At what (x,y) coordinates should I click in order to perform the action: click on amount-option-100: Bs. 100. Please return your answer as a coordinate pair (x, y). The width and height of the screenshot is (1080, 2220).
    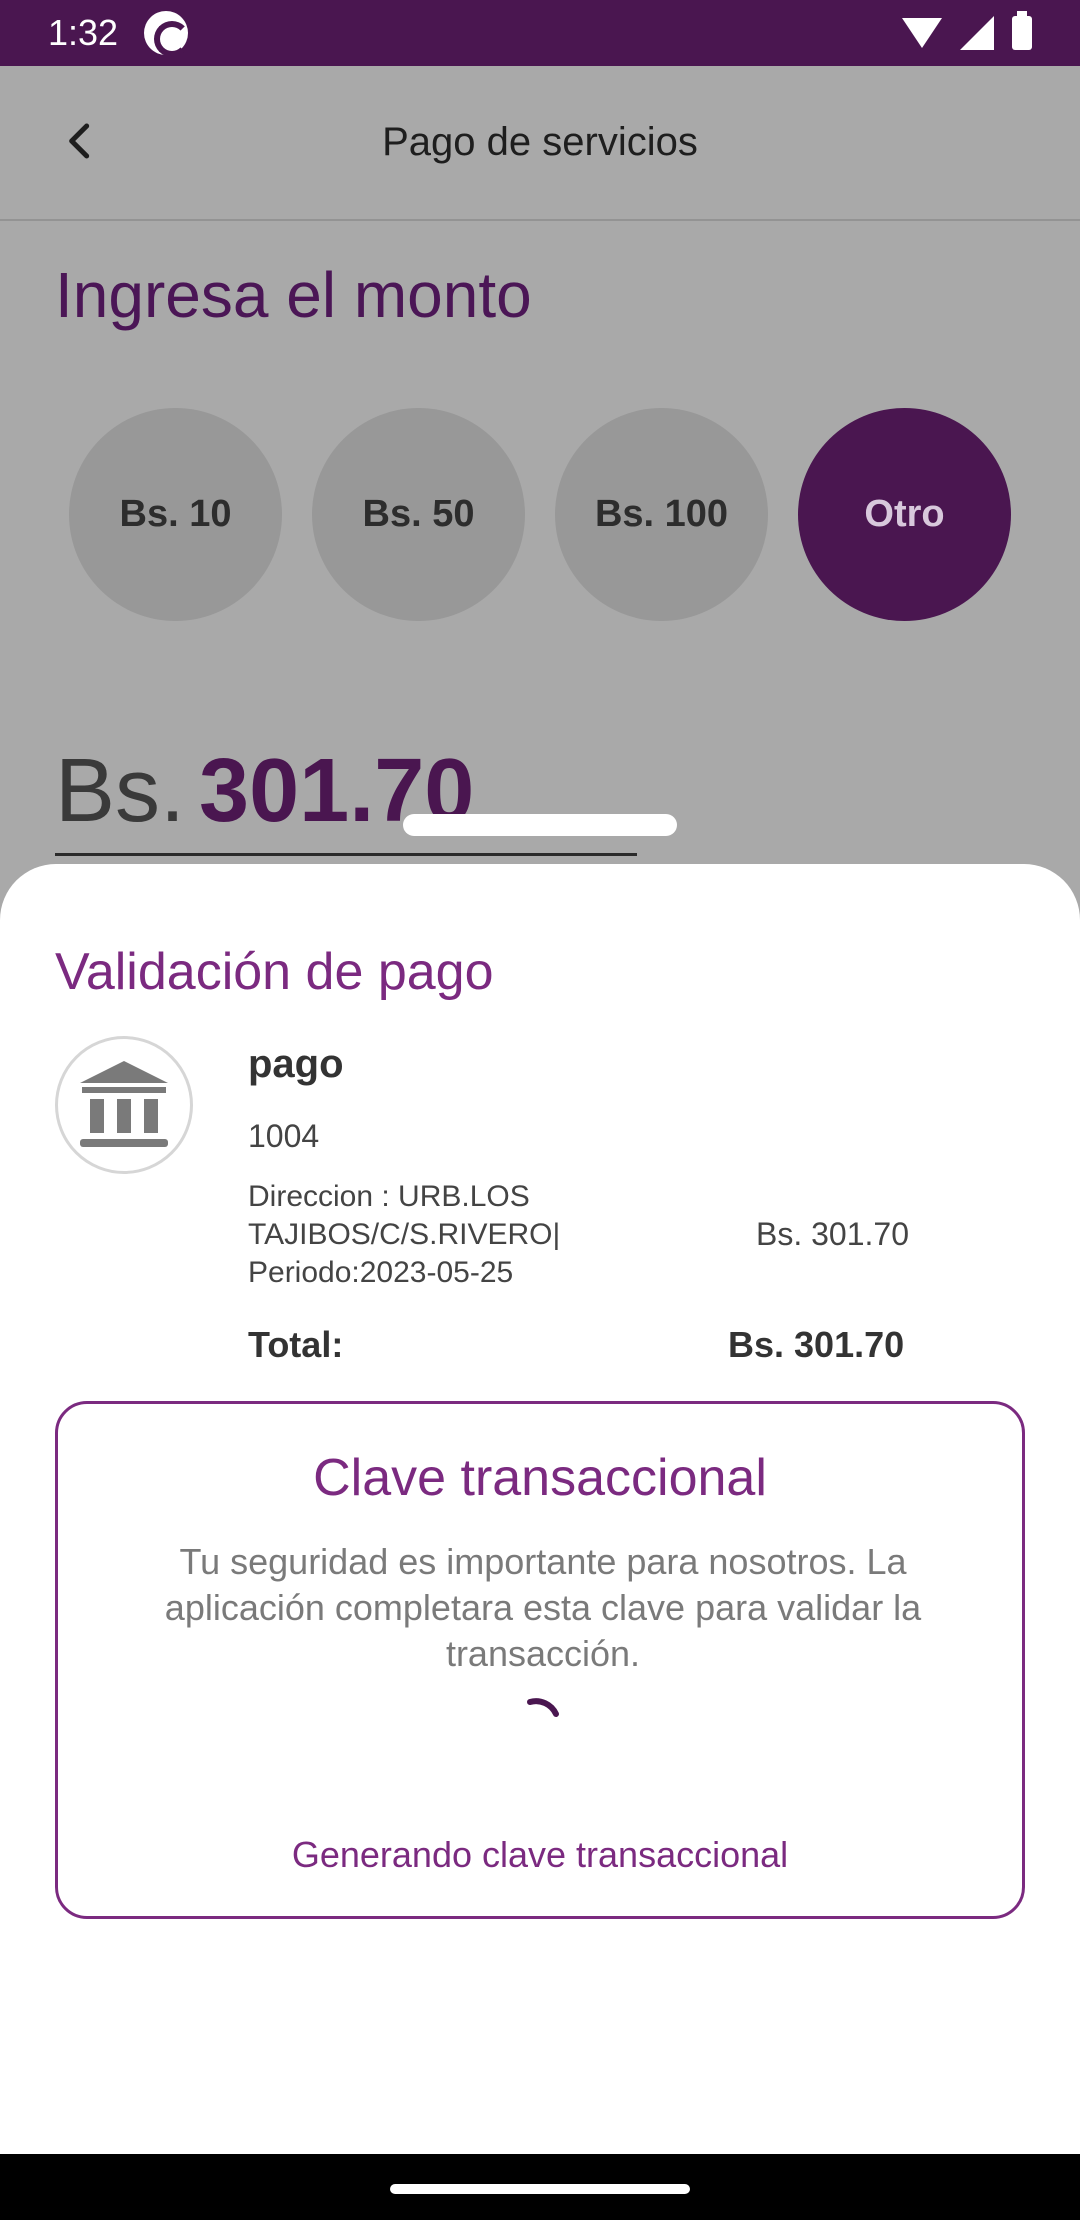
    Looking at the image, I should click on (661, 514).